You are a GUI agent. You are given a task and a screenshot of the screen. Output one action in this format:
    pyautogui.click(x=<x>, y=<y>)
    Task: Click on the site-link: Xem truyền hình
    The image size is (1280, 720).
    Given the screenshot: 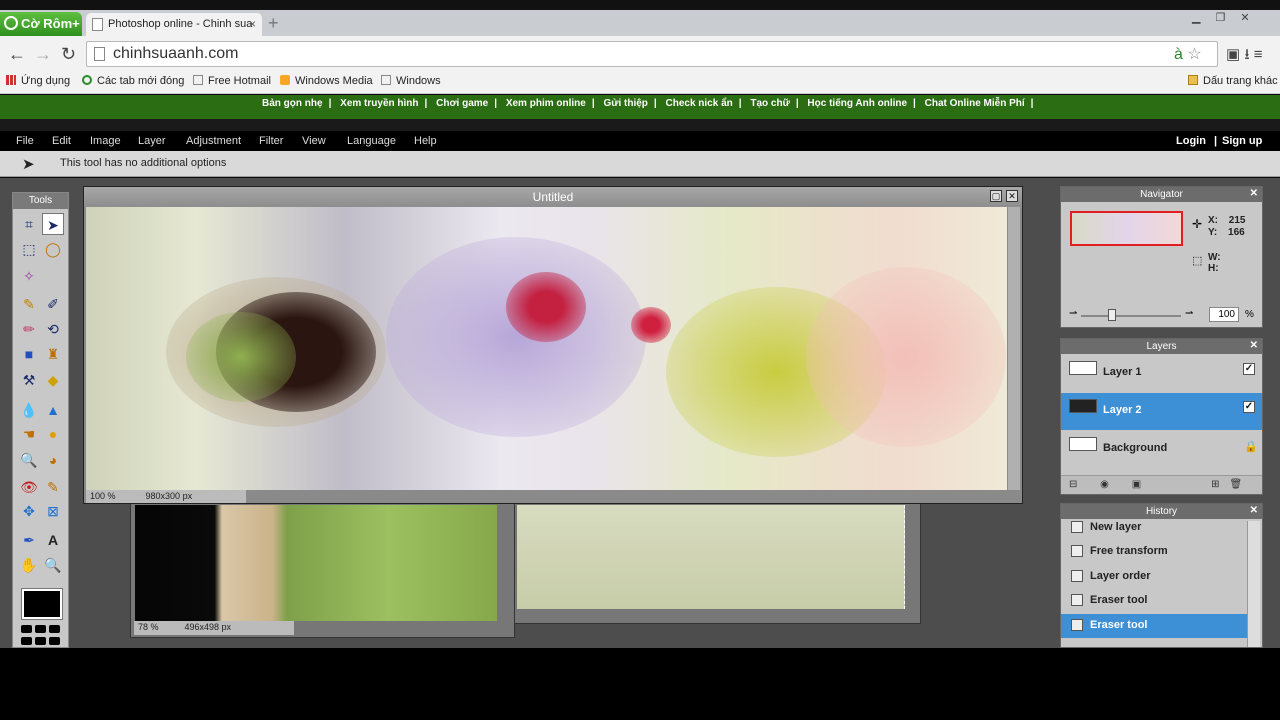 What is the action you would take?
    pyautogui.click(x=379, y=103)
    